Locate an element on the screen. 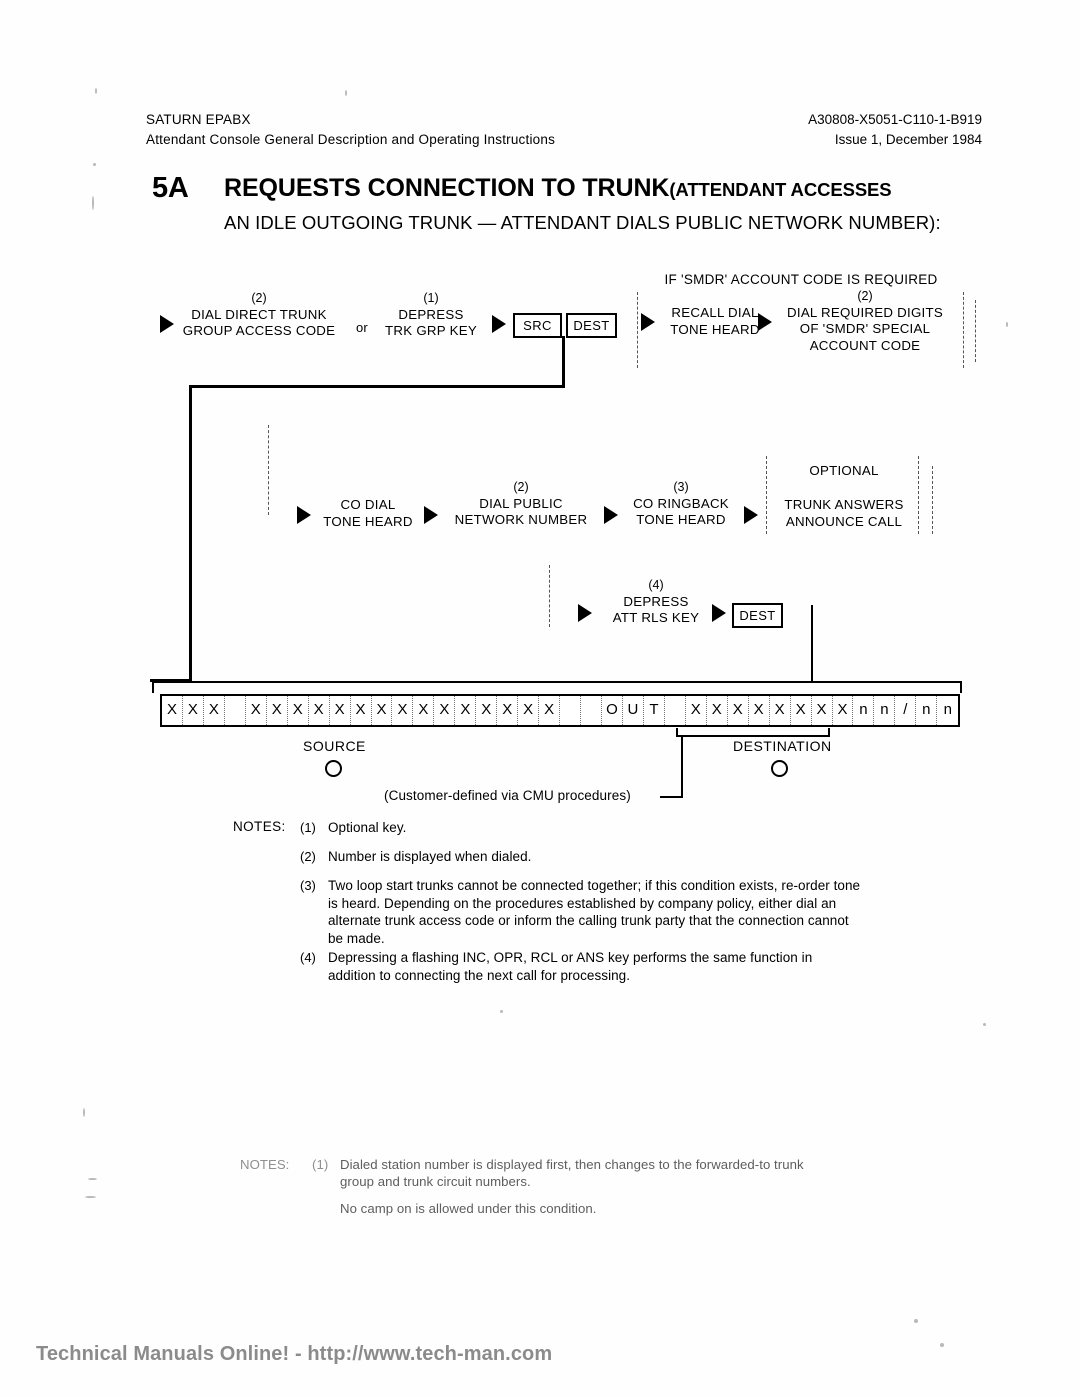  page-title-paren: (ATTENDANT ACCESSES is located at coordinates (780, 189).